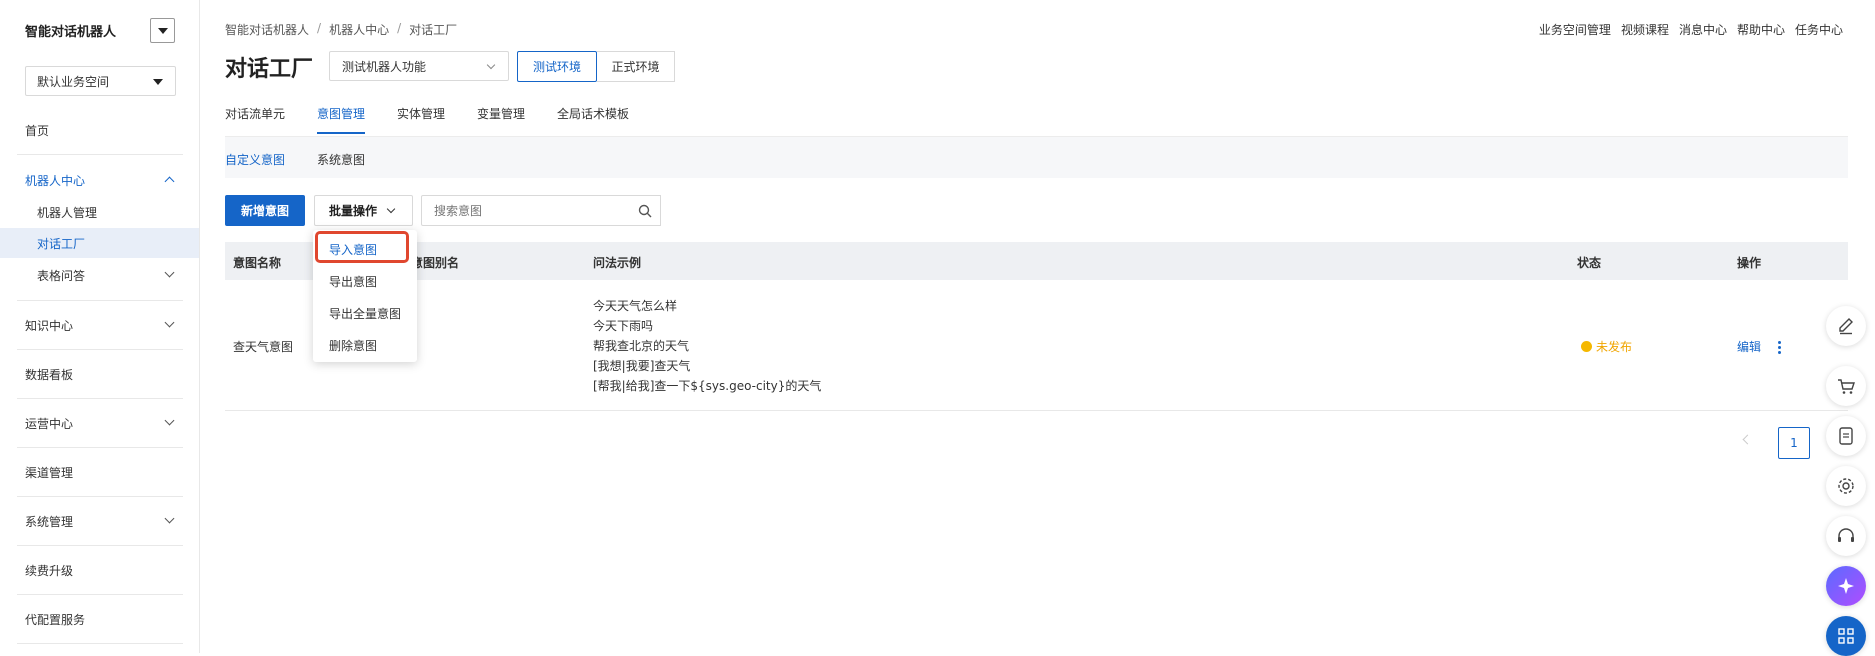 The height and width of the screenshot is (656, 1875). Describe the element at coordinates (99, 472) in the screenshot. I see `sidebar-item-channel-management: 渠道管理` at that location.